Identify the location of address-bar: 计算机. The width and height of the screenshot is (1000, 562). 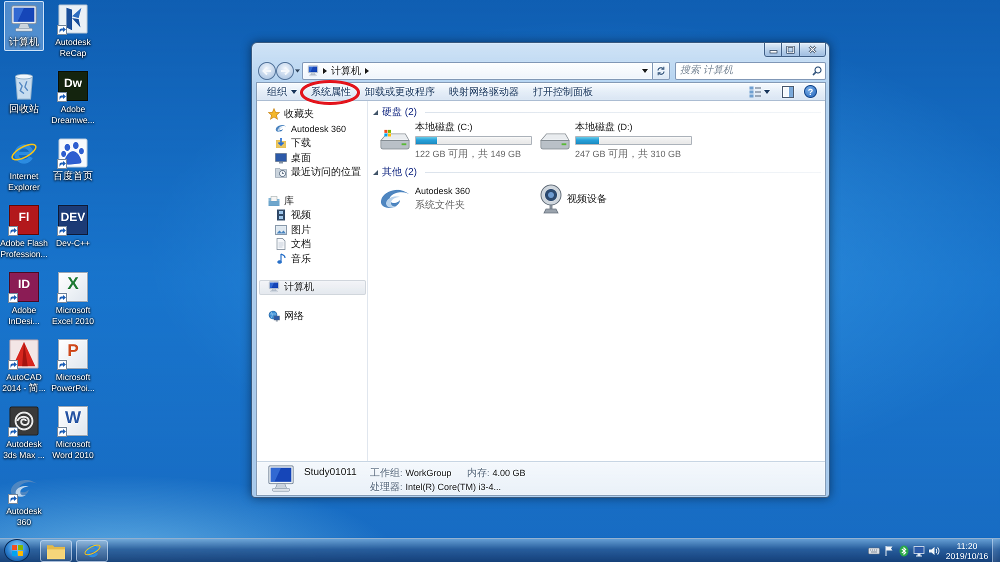
(477, 71).